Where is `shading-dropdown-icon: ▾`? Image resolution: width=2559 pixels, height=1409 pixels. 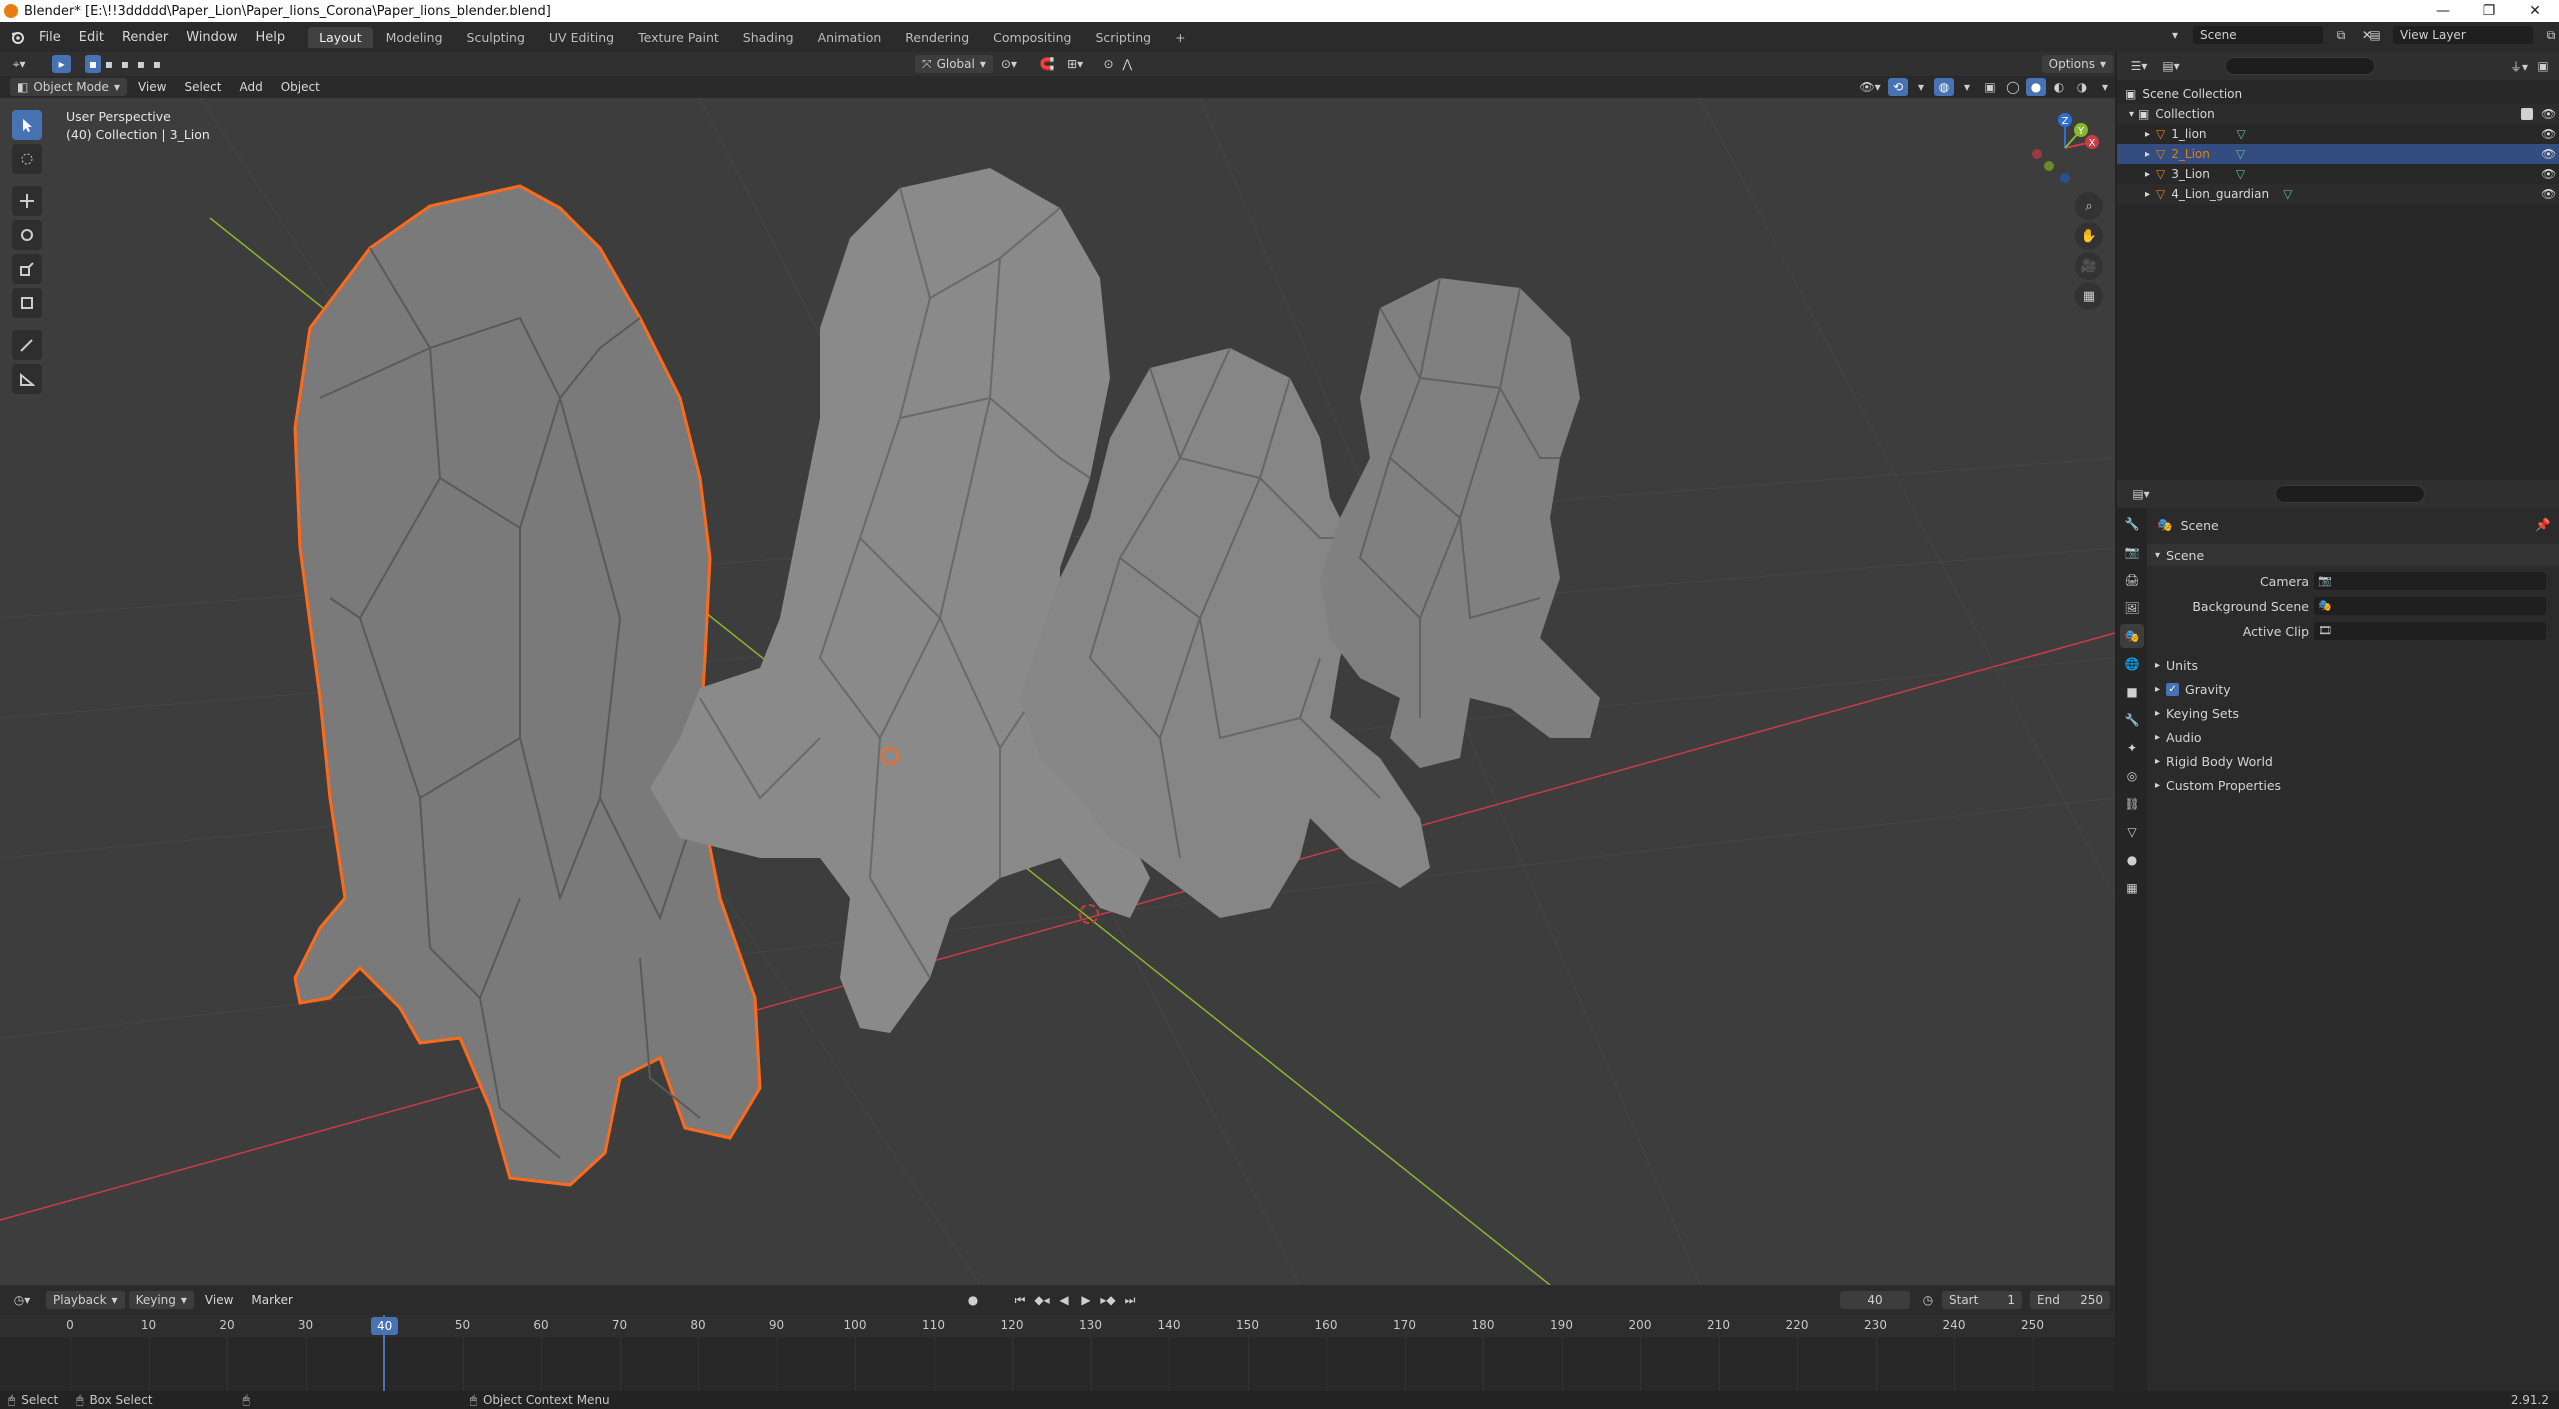 shading-dropdown-icon: ▾ is located at coordinates (2105, 87).